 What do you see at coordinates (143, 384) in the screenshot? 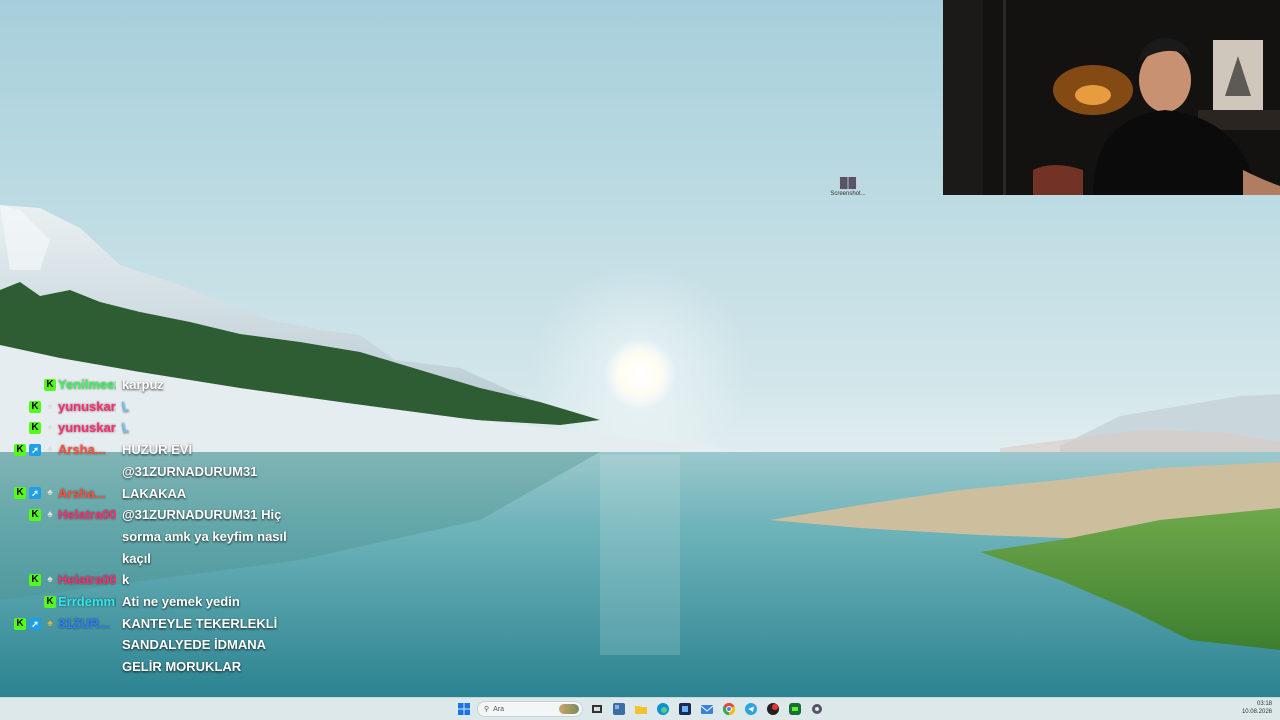
I see `chat-text: karpuz` at bounding box center [143, 384].